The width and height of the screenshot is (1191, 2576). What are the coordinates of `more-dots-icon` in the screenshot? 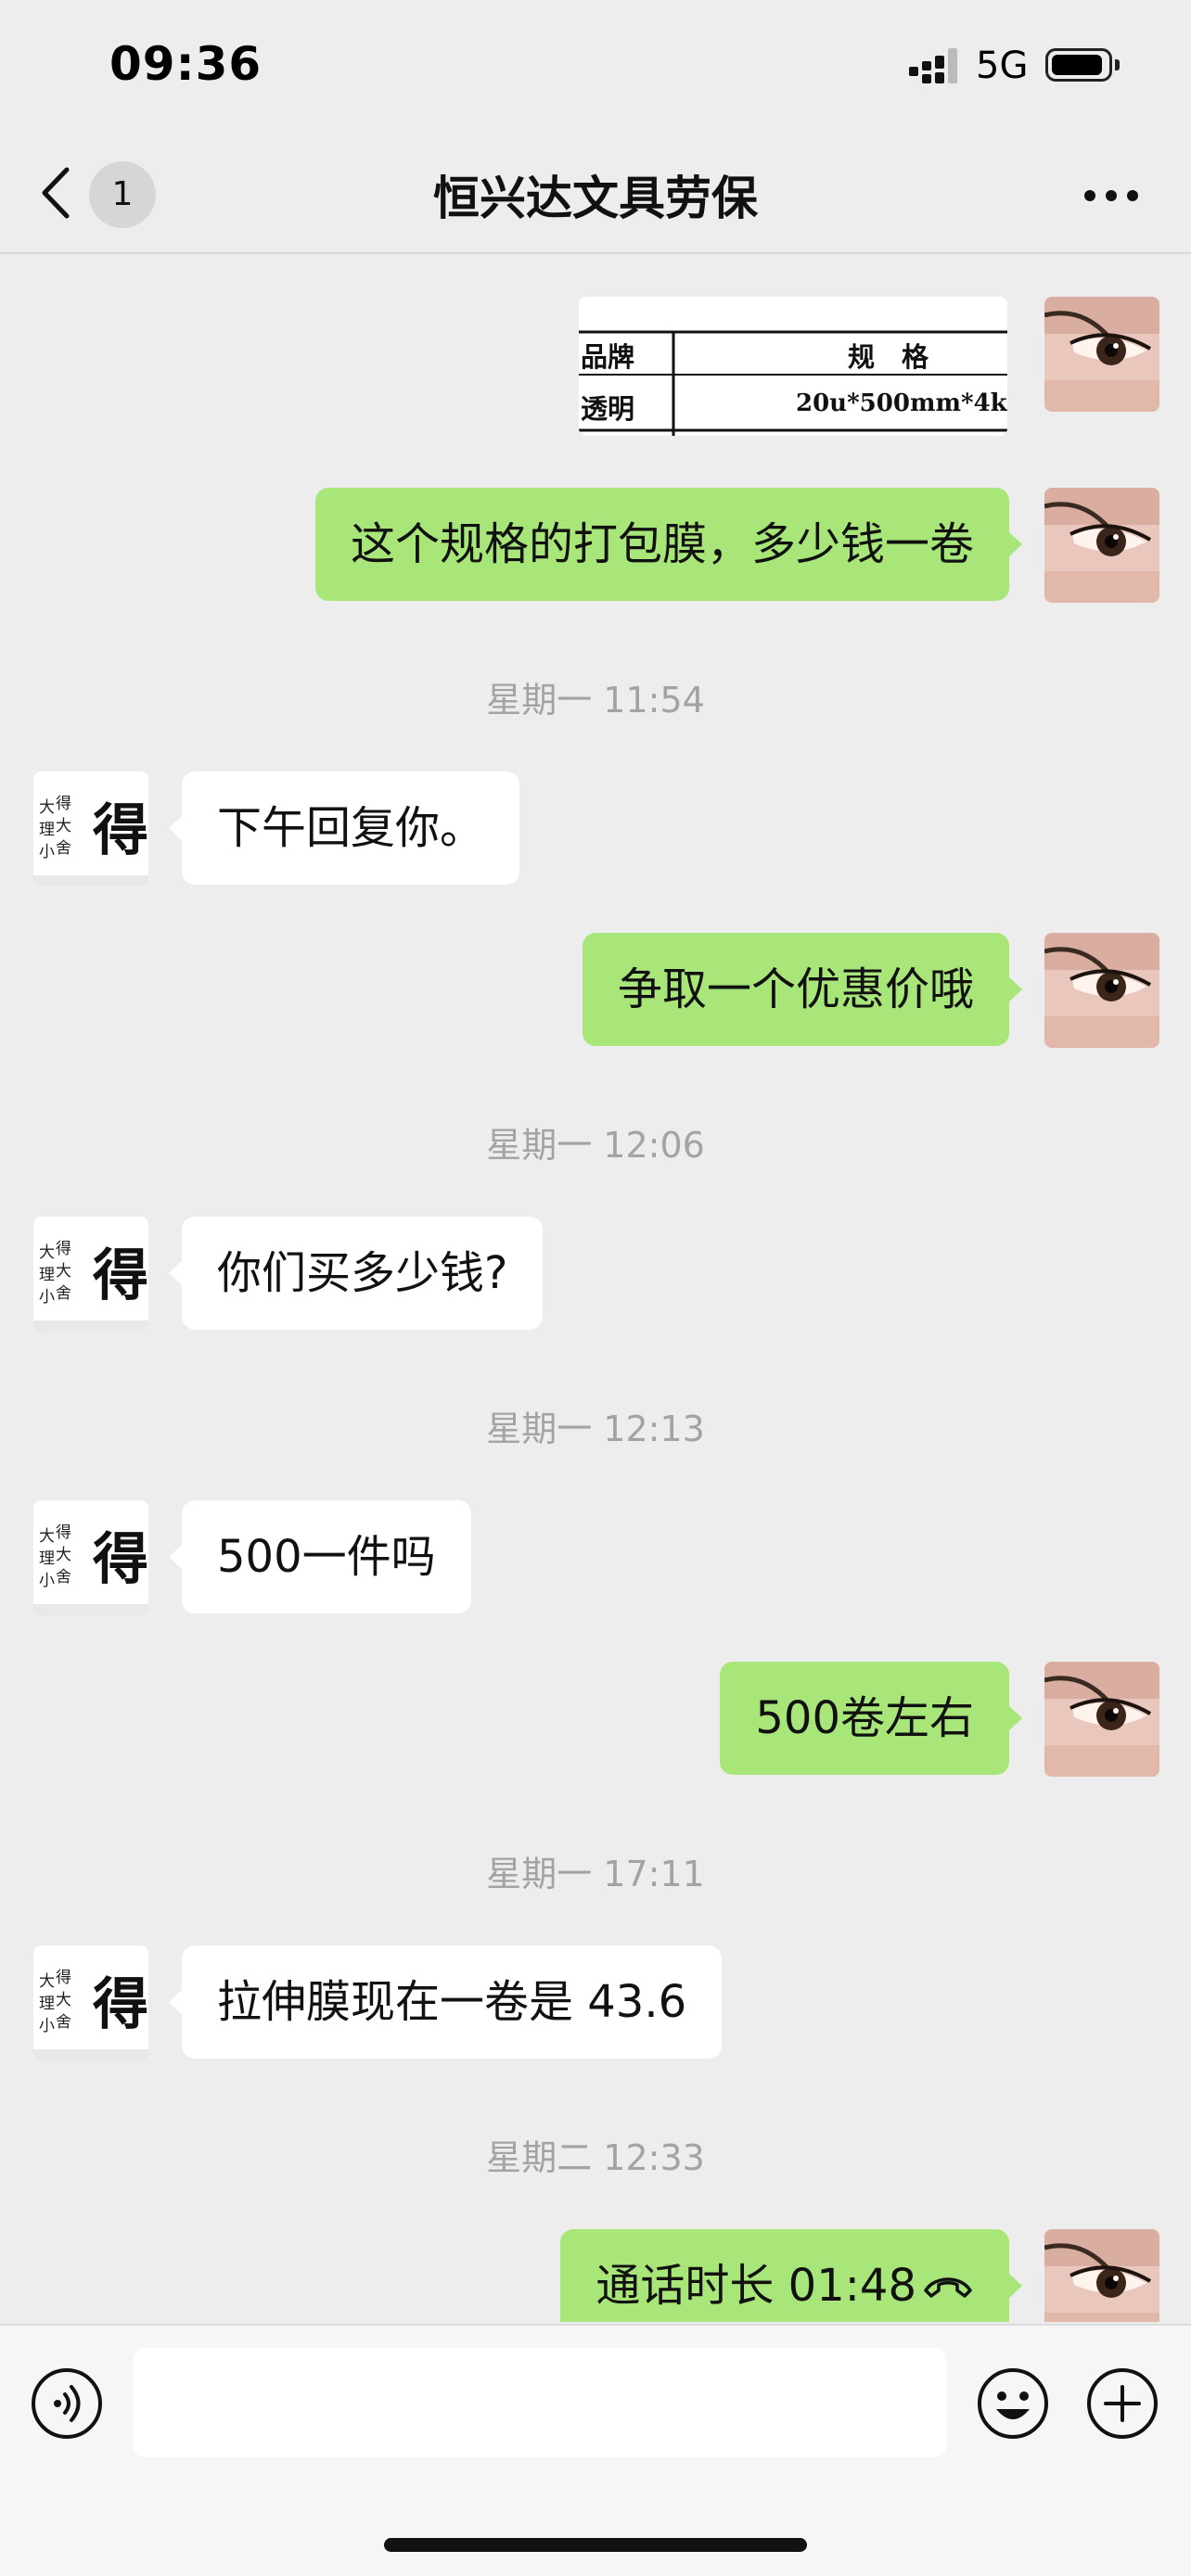 It's located at (1111, 196).